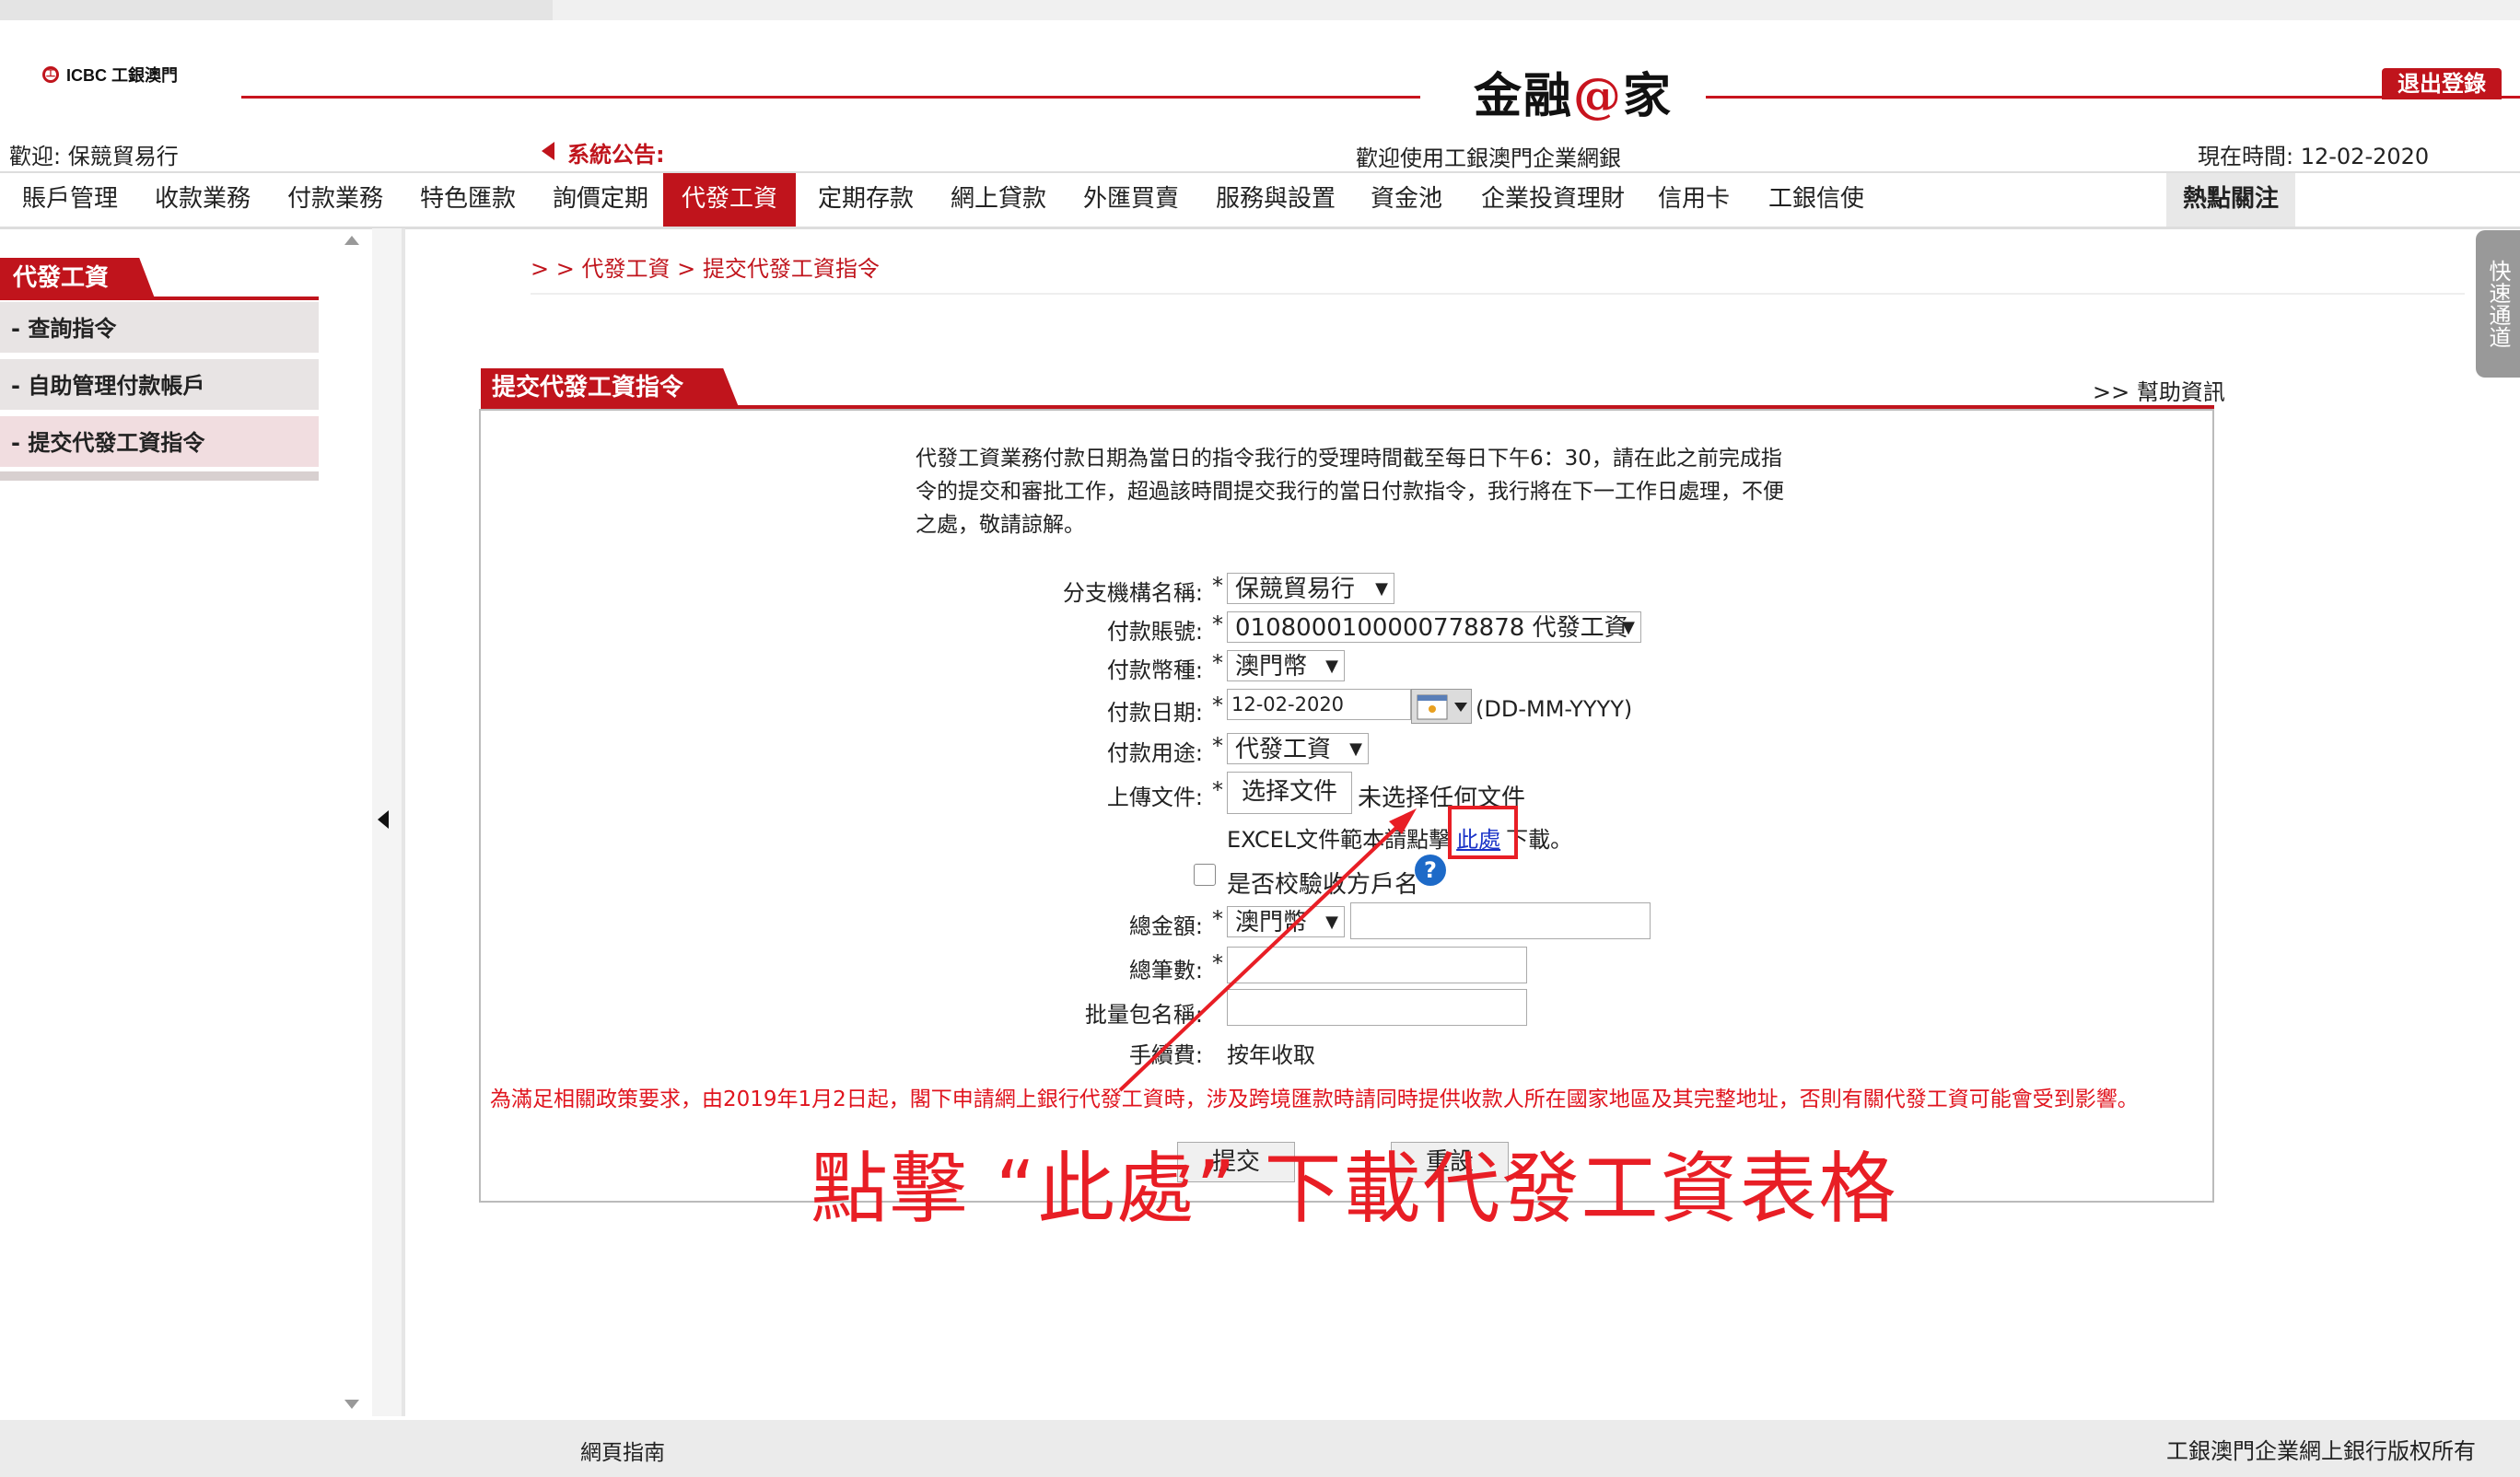  Describe the element at coordinates (1267, 950) in the screenshot. I see `annotation-arrow` at that location.